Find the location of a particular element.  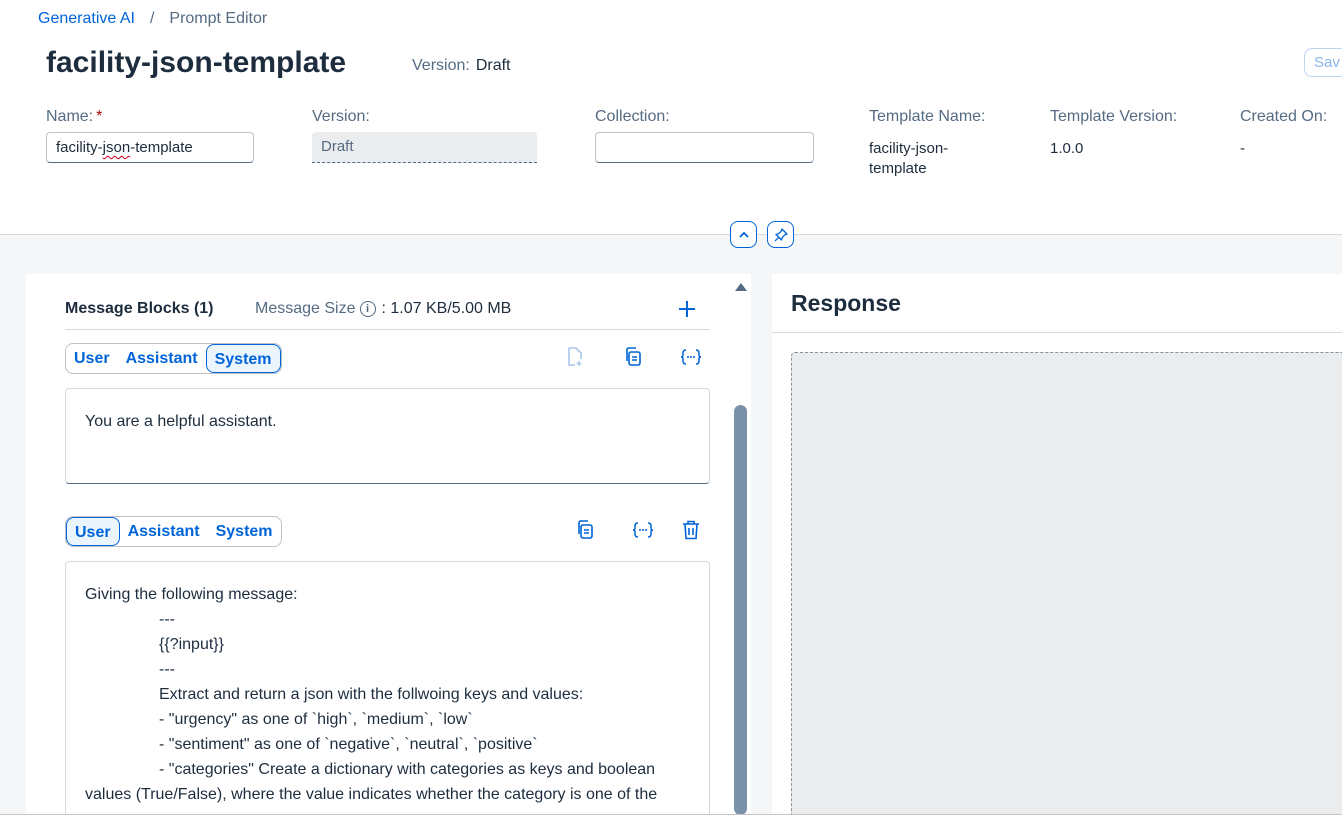

plus-icon is located at coordinates (687, 309).